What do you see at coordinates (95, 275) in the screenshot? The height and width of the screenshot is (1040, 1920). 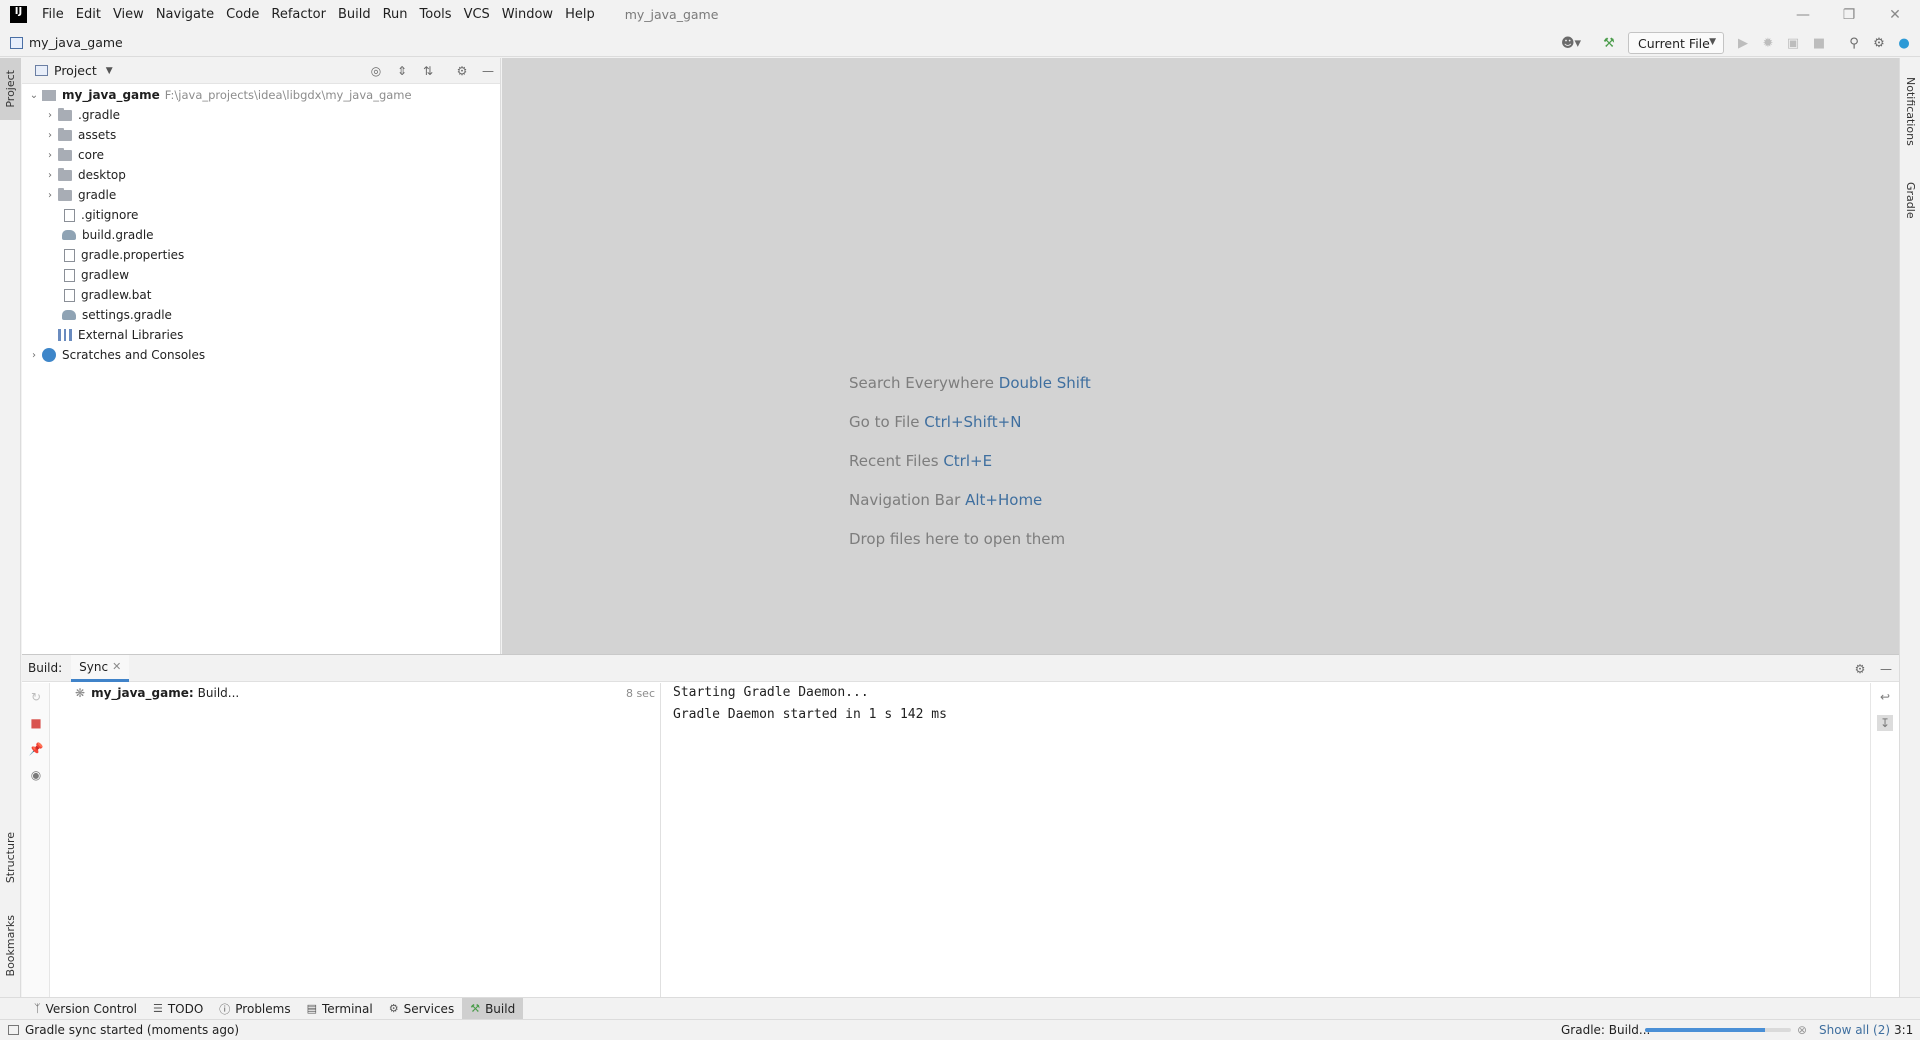 I see `tree-file: gradlew` at bounding box center [95, 275].